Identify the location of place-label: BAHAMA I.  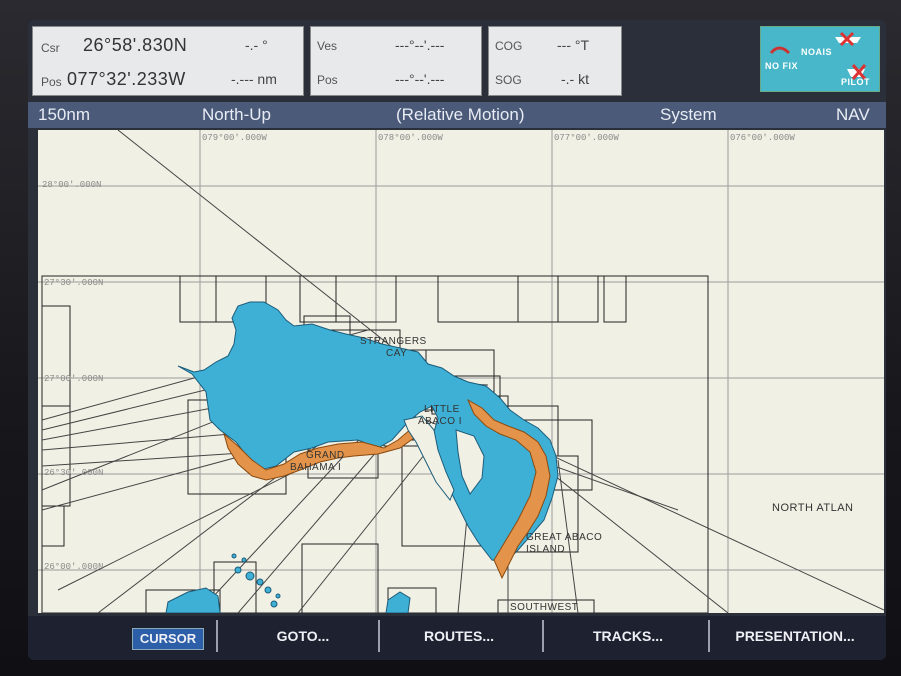
(316, 467).